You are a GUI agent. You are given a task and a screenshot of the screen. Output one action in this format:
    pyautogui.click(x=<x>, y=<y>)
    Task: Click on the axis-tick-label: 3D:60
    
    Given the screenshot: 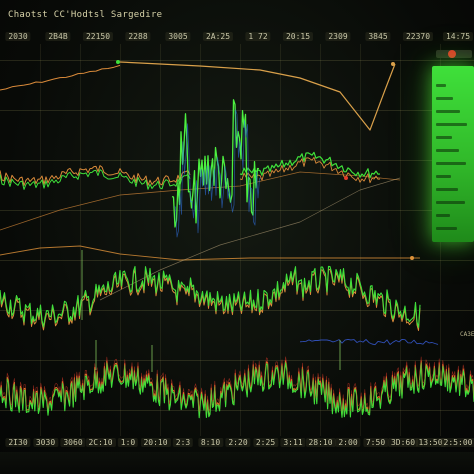 What is the action you would take?
    pyautogui.click(x=403, y=442)
    